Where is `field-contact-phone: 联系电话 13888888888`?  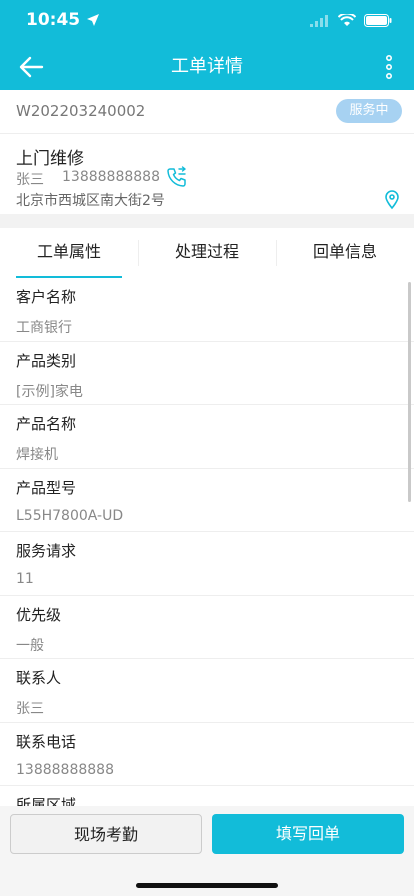
field-contact-phone: 联系电话 13888888888 is located at coordinates (207, 754).